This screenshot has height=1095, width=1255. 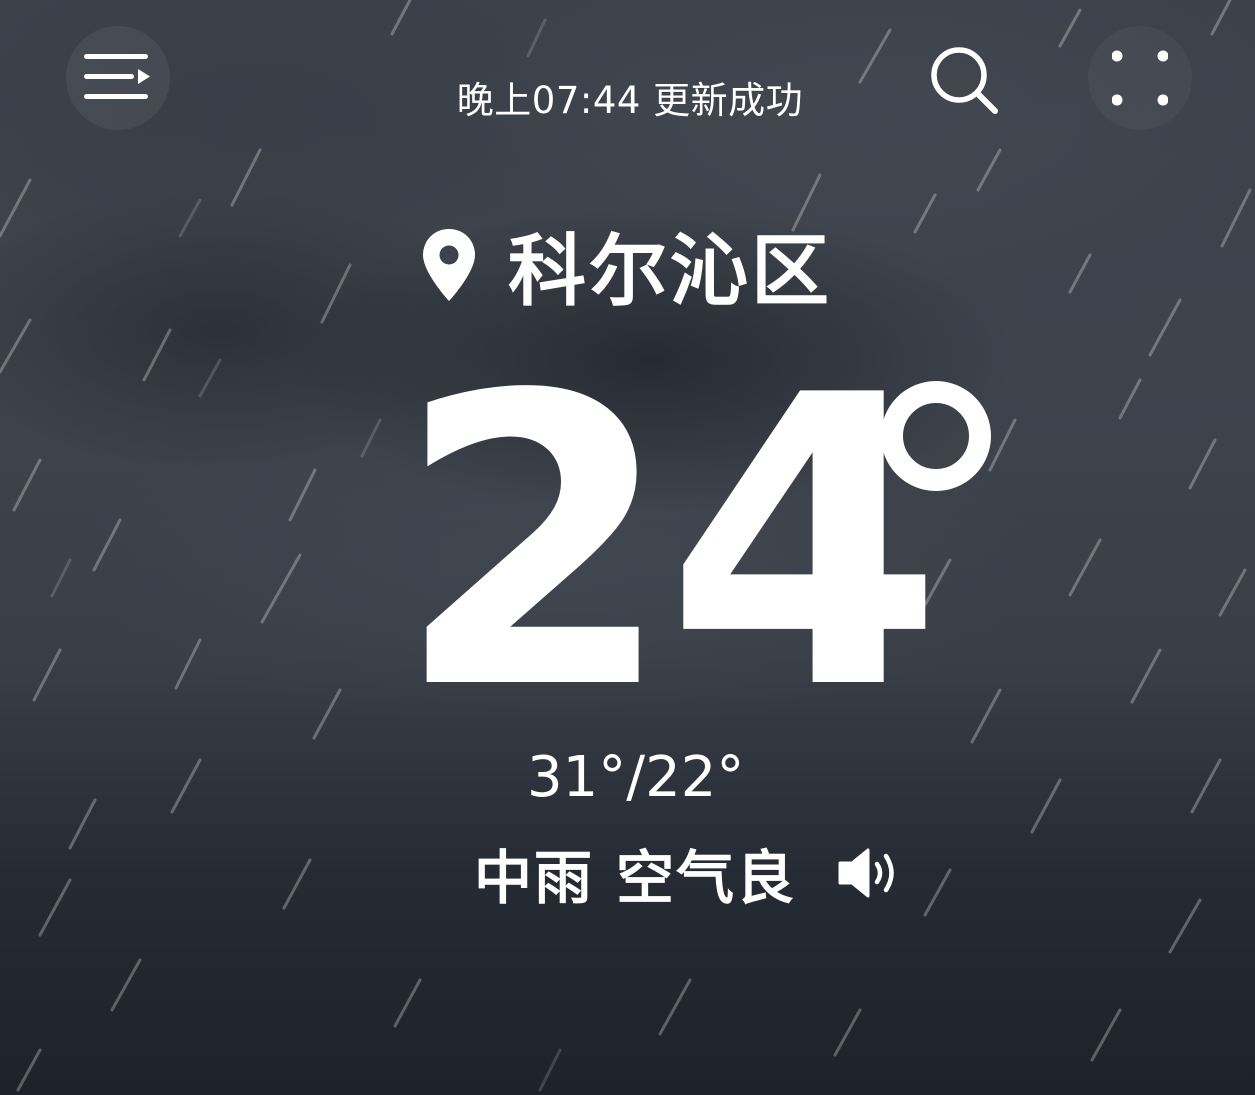 I want to click on degree-symbol, so click(x=936, y=436).